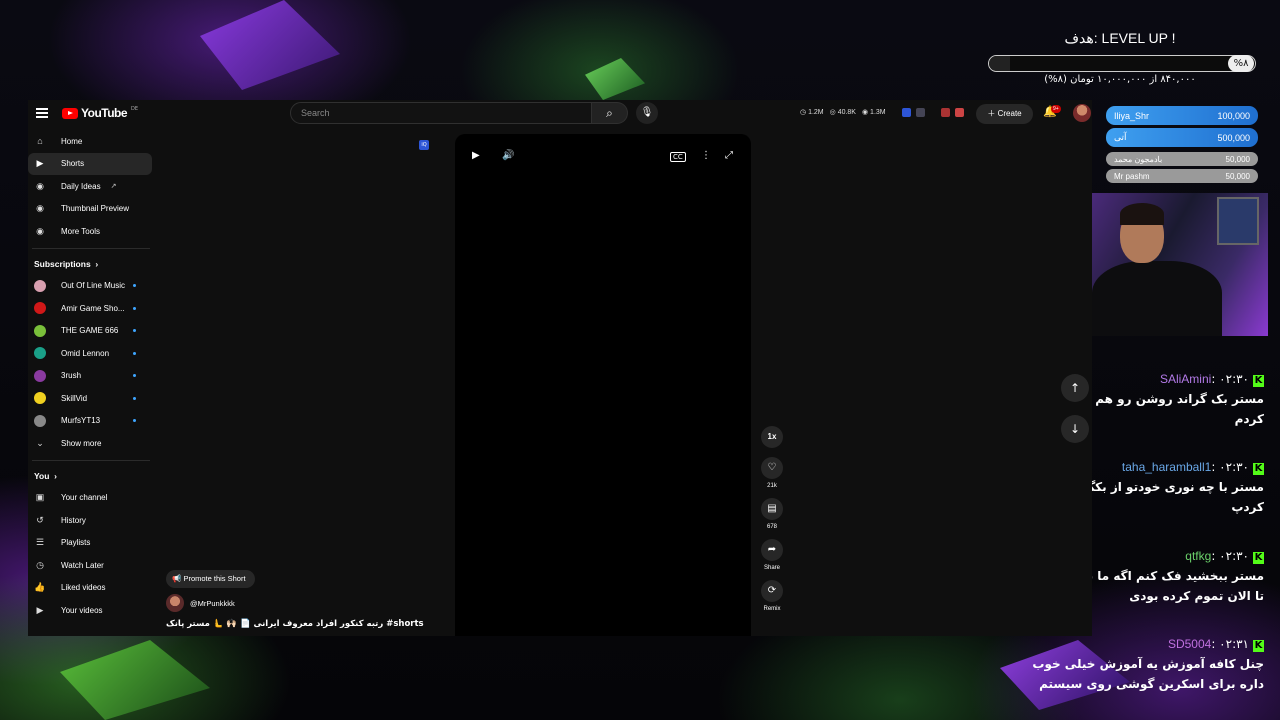 The width and height of the screenshot is (1280, 720). Describe the element at coordinates (1075, 429) in the screenshot. I see `next-short-button: ↓` at that location.